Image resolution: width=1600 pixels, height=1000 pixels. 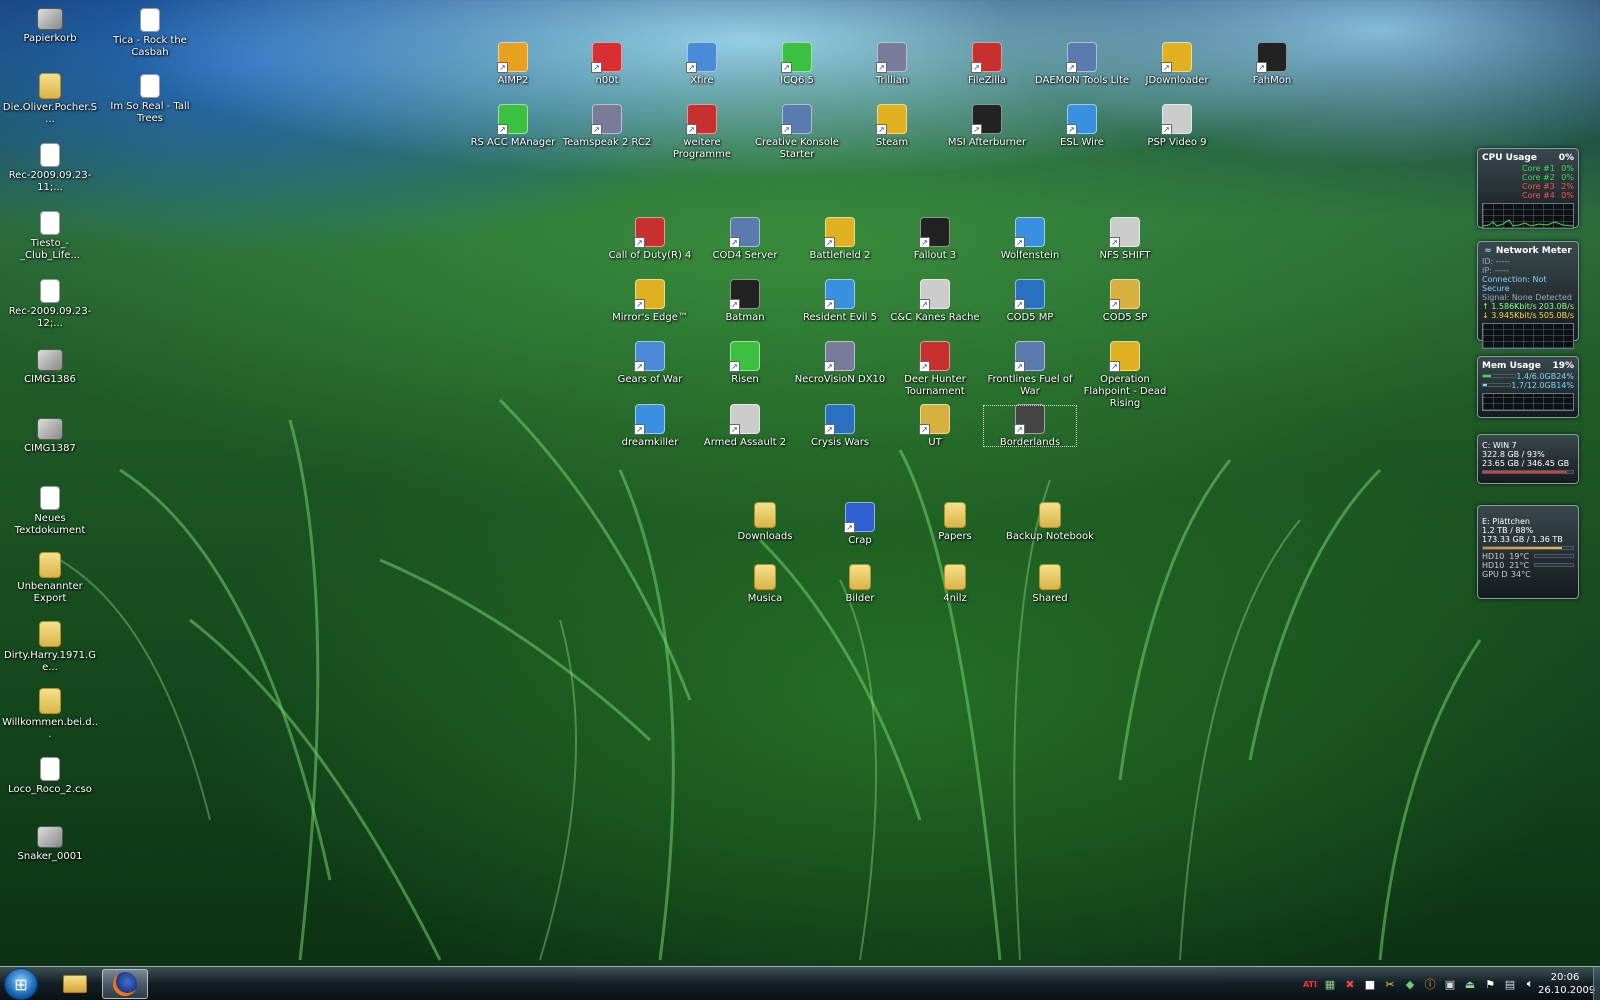 I want to click on desktop-icon: Loco_Roco_2.cso, so click(x=50, y=776).